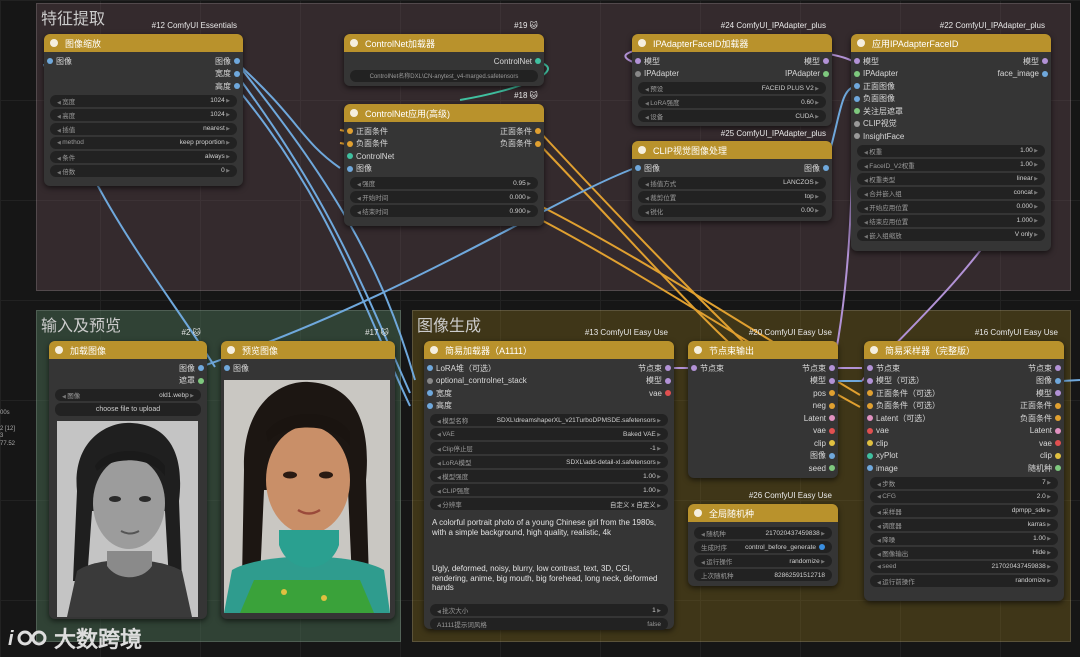 This screenshot has height=657, width=1080. I want to click on widget-interpolation: 插值nearest, so click(143, 128).